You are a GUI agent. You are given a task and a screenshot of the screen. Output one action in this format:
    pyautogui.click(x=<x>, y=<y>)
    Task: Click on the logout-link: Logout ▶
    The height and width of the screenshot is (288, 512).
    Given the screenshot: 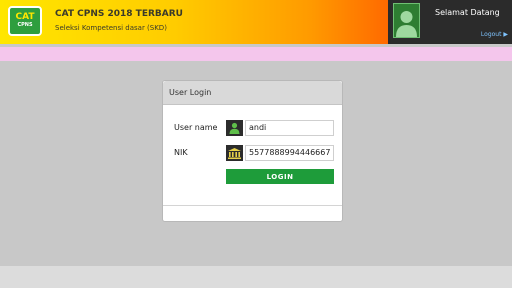 What is the action you would take?
    pyautogui.click(x=494, y=34)
    